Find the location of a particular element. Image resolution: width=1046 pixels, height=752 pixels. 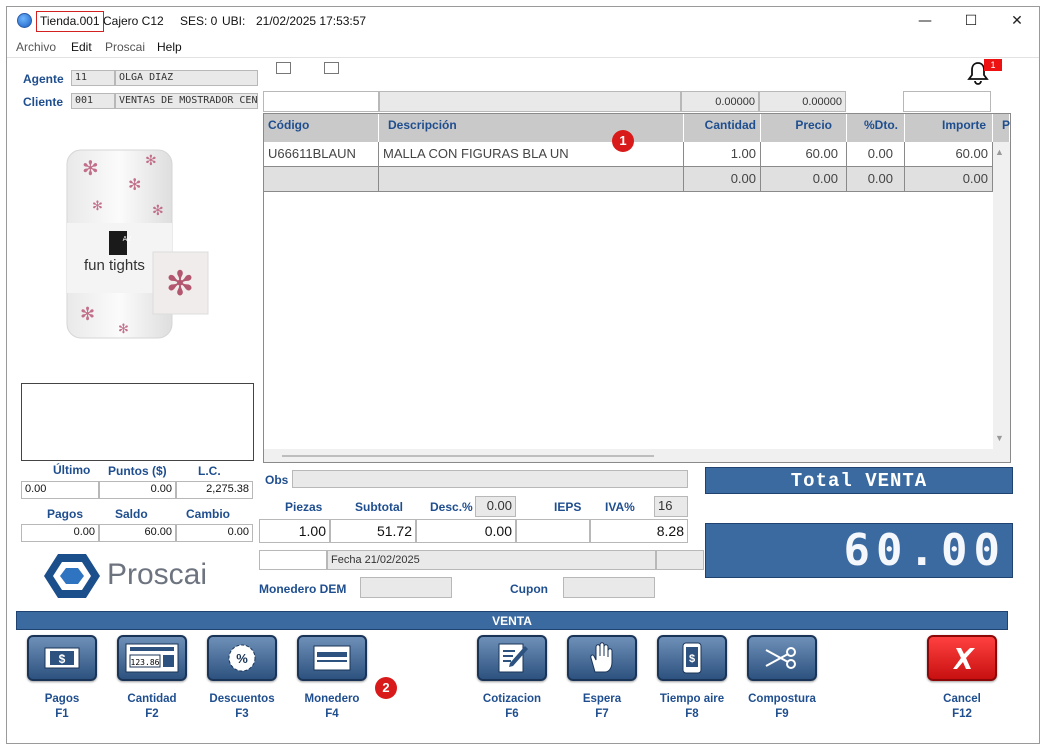

cancel-key: F12 is located at coordinates (962, 714).